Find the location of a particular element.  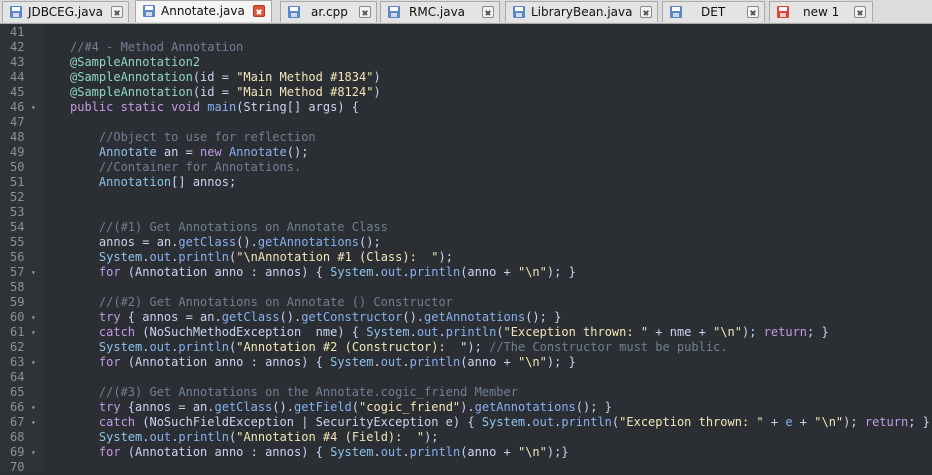

code-token-comment: //Container for Annotations. is located at coordinates (186, 167).